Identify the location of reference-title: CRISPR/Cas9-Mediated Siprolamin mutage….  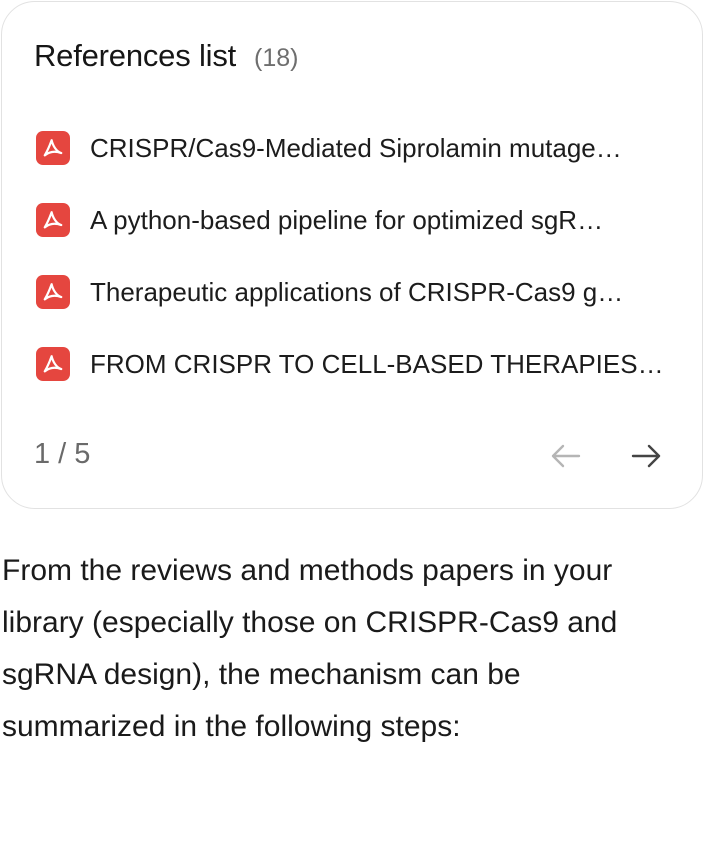
(356, 147).